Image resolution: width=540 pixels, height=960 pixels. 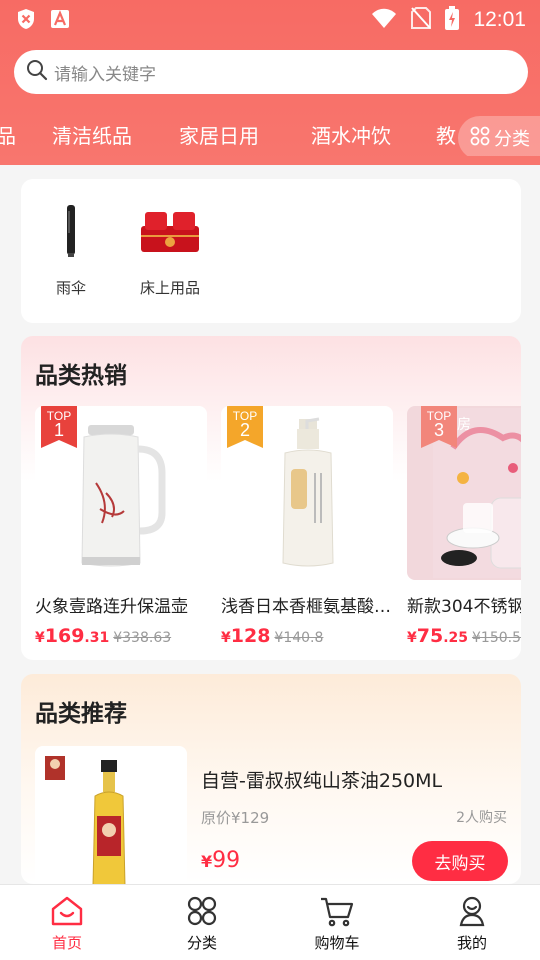 I want to click on no-sim-icon, so click(x=421, y=20).